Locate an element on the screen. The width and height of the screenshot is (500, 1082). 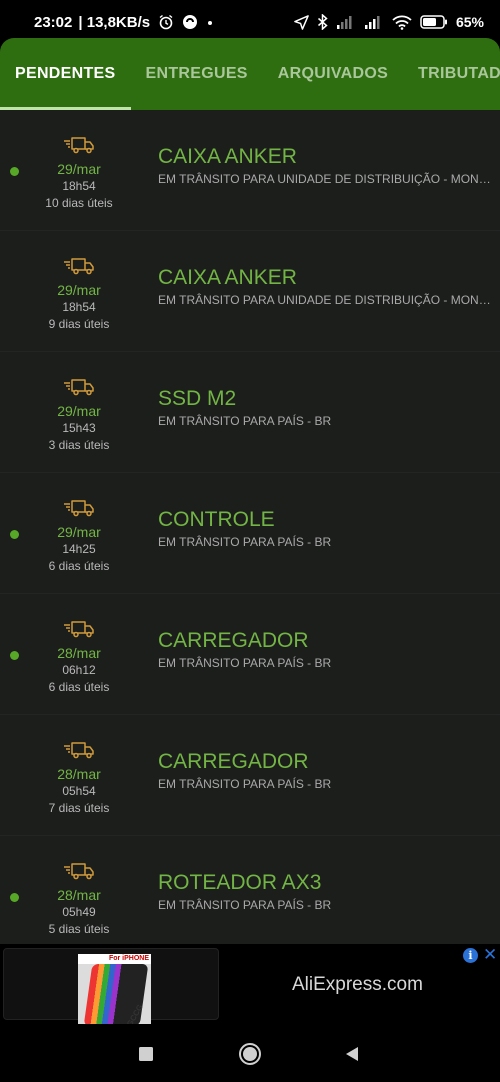
back-button is located at coordinates (352, 1054).